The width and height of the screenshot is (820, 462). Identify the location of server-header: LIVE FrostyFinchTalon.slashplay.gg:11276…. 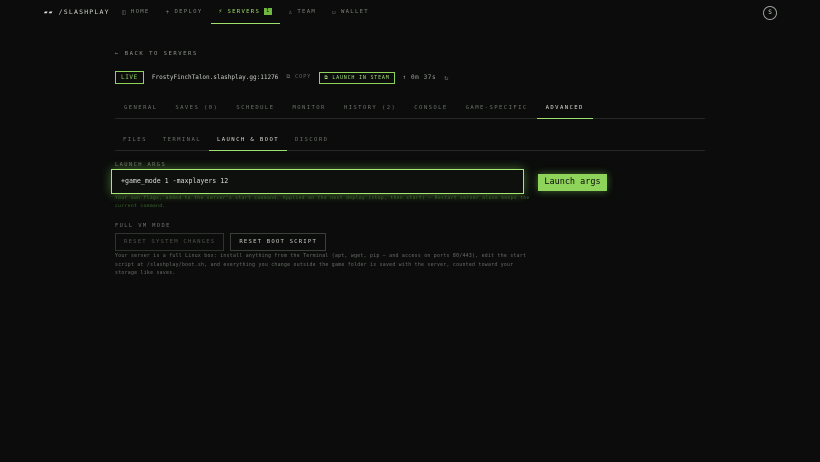
(281, 77).